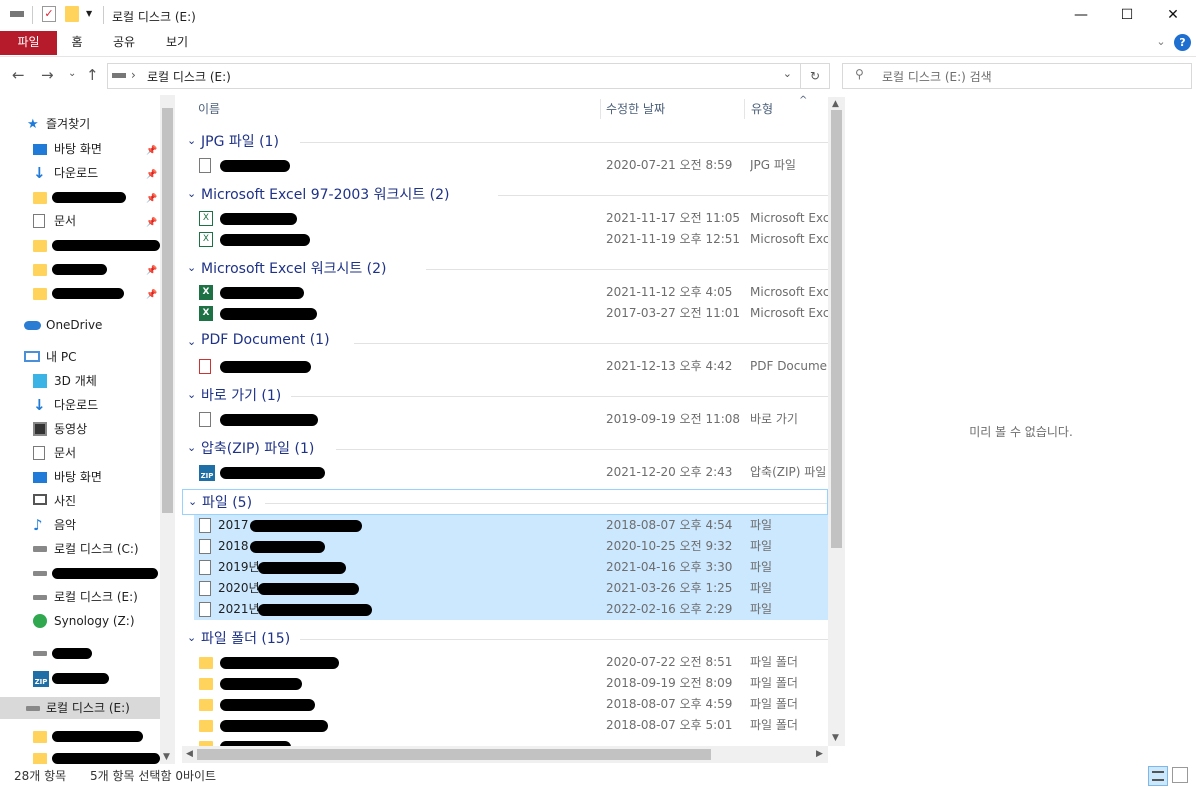  Describe the element at coordinates (80, 269) in the screenshot. I see `nav-quick-item-5: 📌` at that location.